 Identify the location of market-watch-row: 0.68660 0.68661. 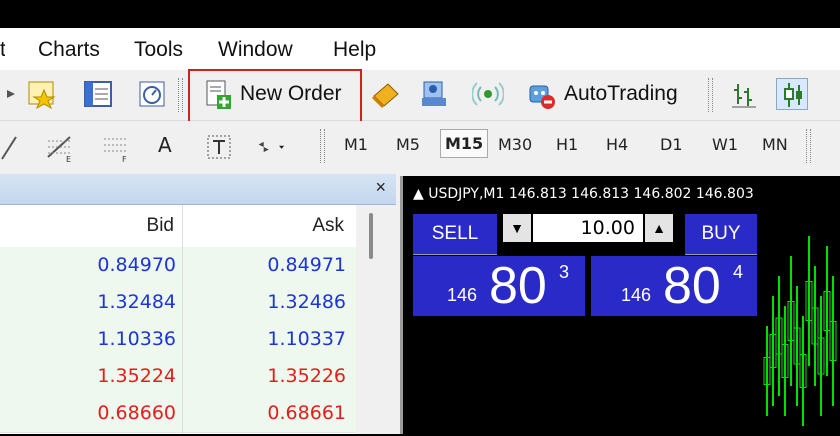
(178, 414).